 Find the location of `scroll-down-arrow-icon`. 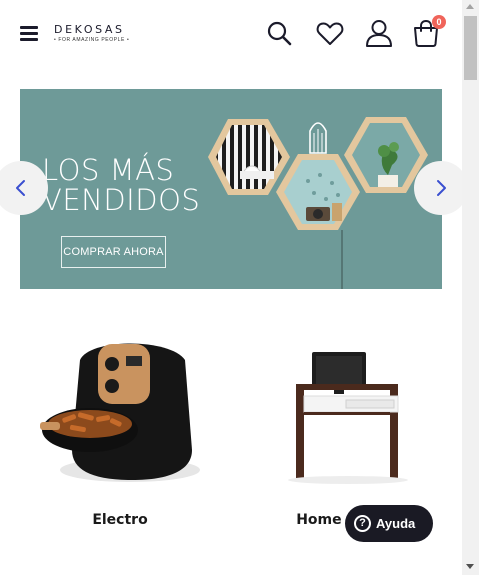

scroll-down-arrow-icon is located at coordinates (470, 566).